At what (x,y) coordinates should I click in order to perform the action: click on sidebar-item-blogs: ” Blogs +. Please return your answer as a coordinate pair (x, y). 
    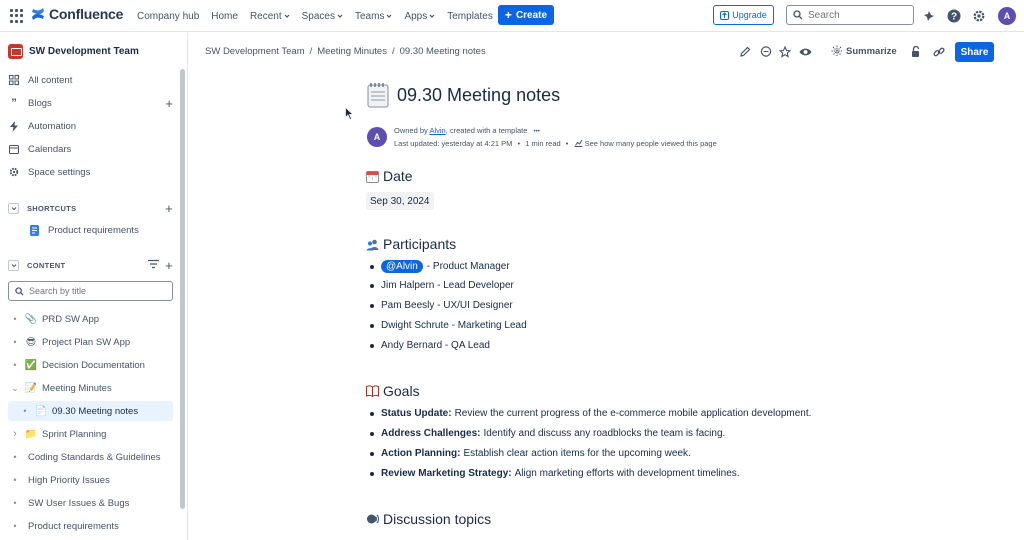
    Looking at the image, I should click on (90, 103).